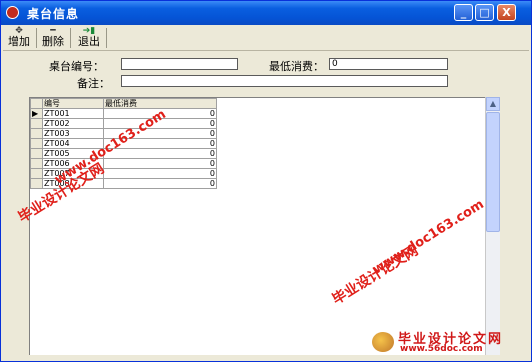 The height and width of the screenshot is (362, 532). Describe the element at coordinates (53, 14) in the screenshot. I see `window-title: 桌台信息` at that location.